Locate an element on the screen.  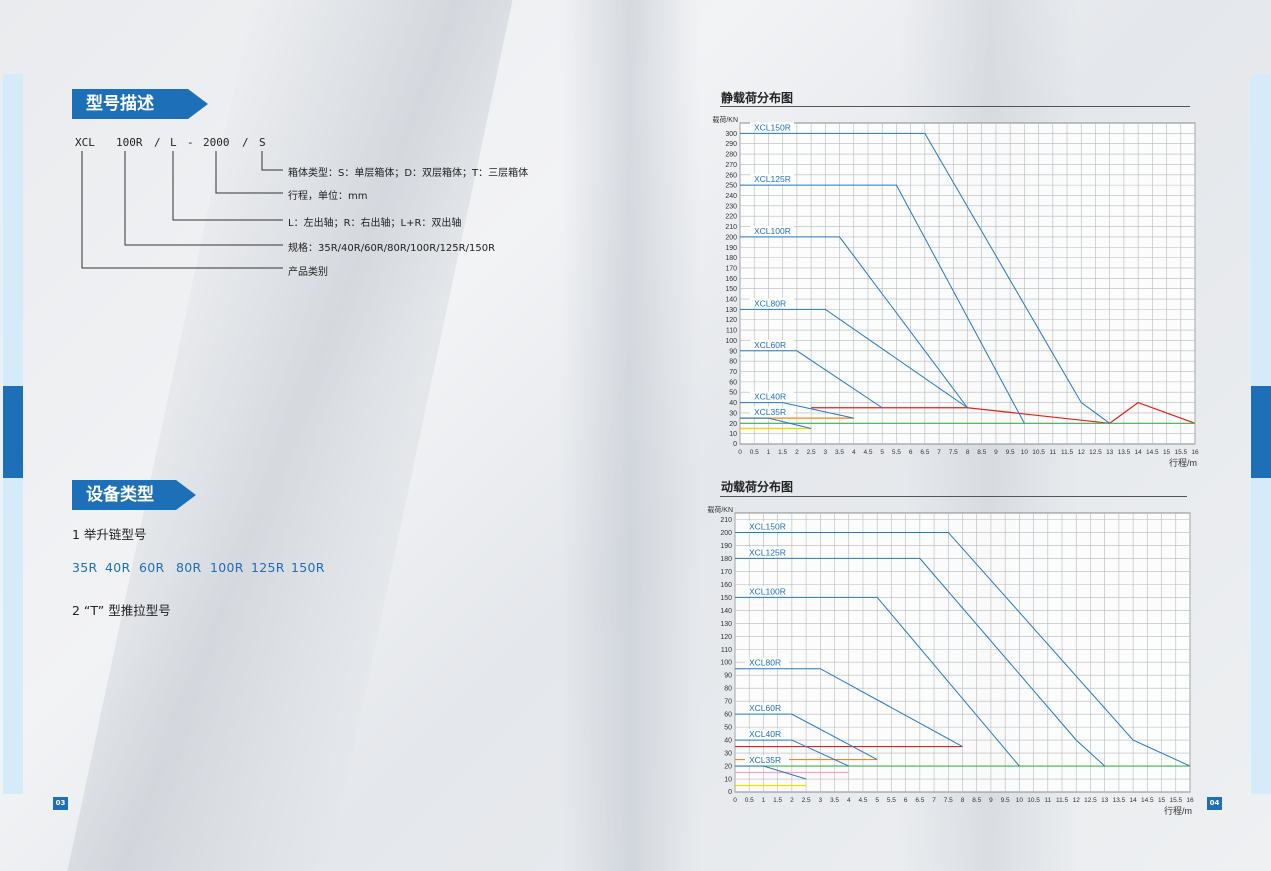
y-tick-label: 250 is located at coordinates (731, 186).